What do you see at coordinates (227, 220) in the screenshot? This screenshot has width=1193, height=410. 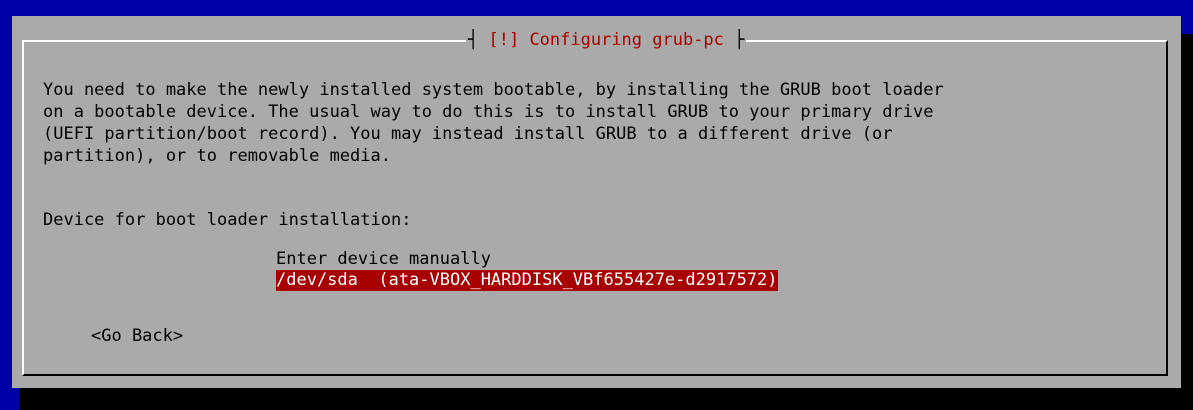 I see `device-prompt-label: Device for boot loader installation:` at bounding box center [227, 220].